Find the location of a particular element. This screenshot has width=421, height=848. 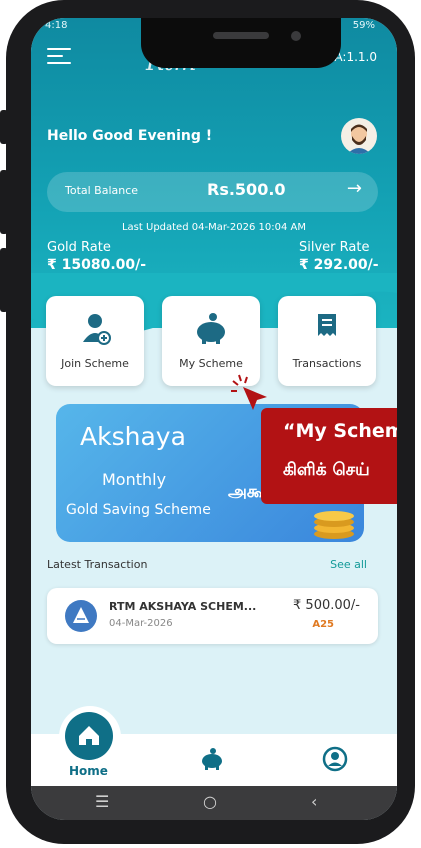

my-scheme-label: My Scheme is located at coordinates (211, 363).